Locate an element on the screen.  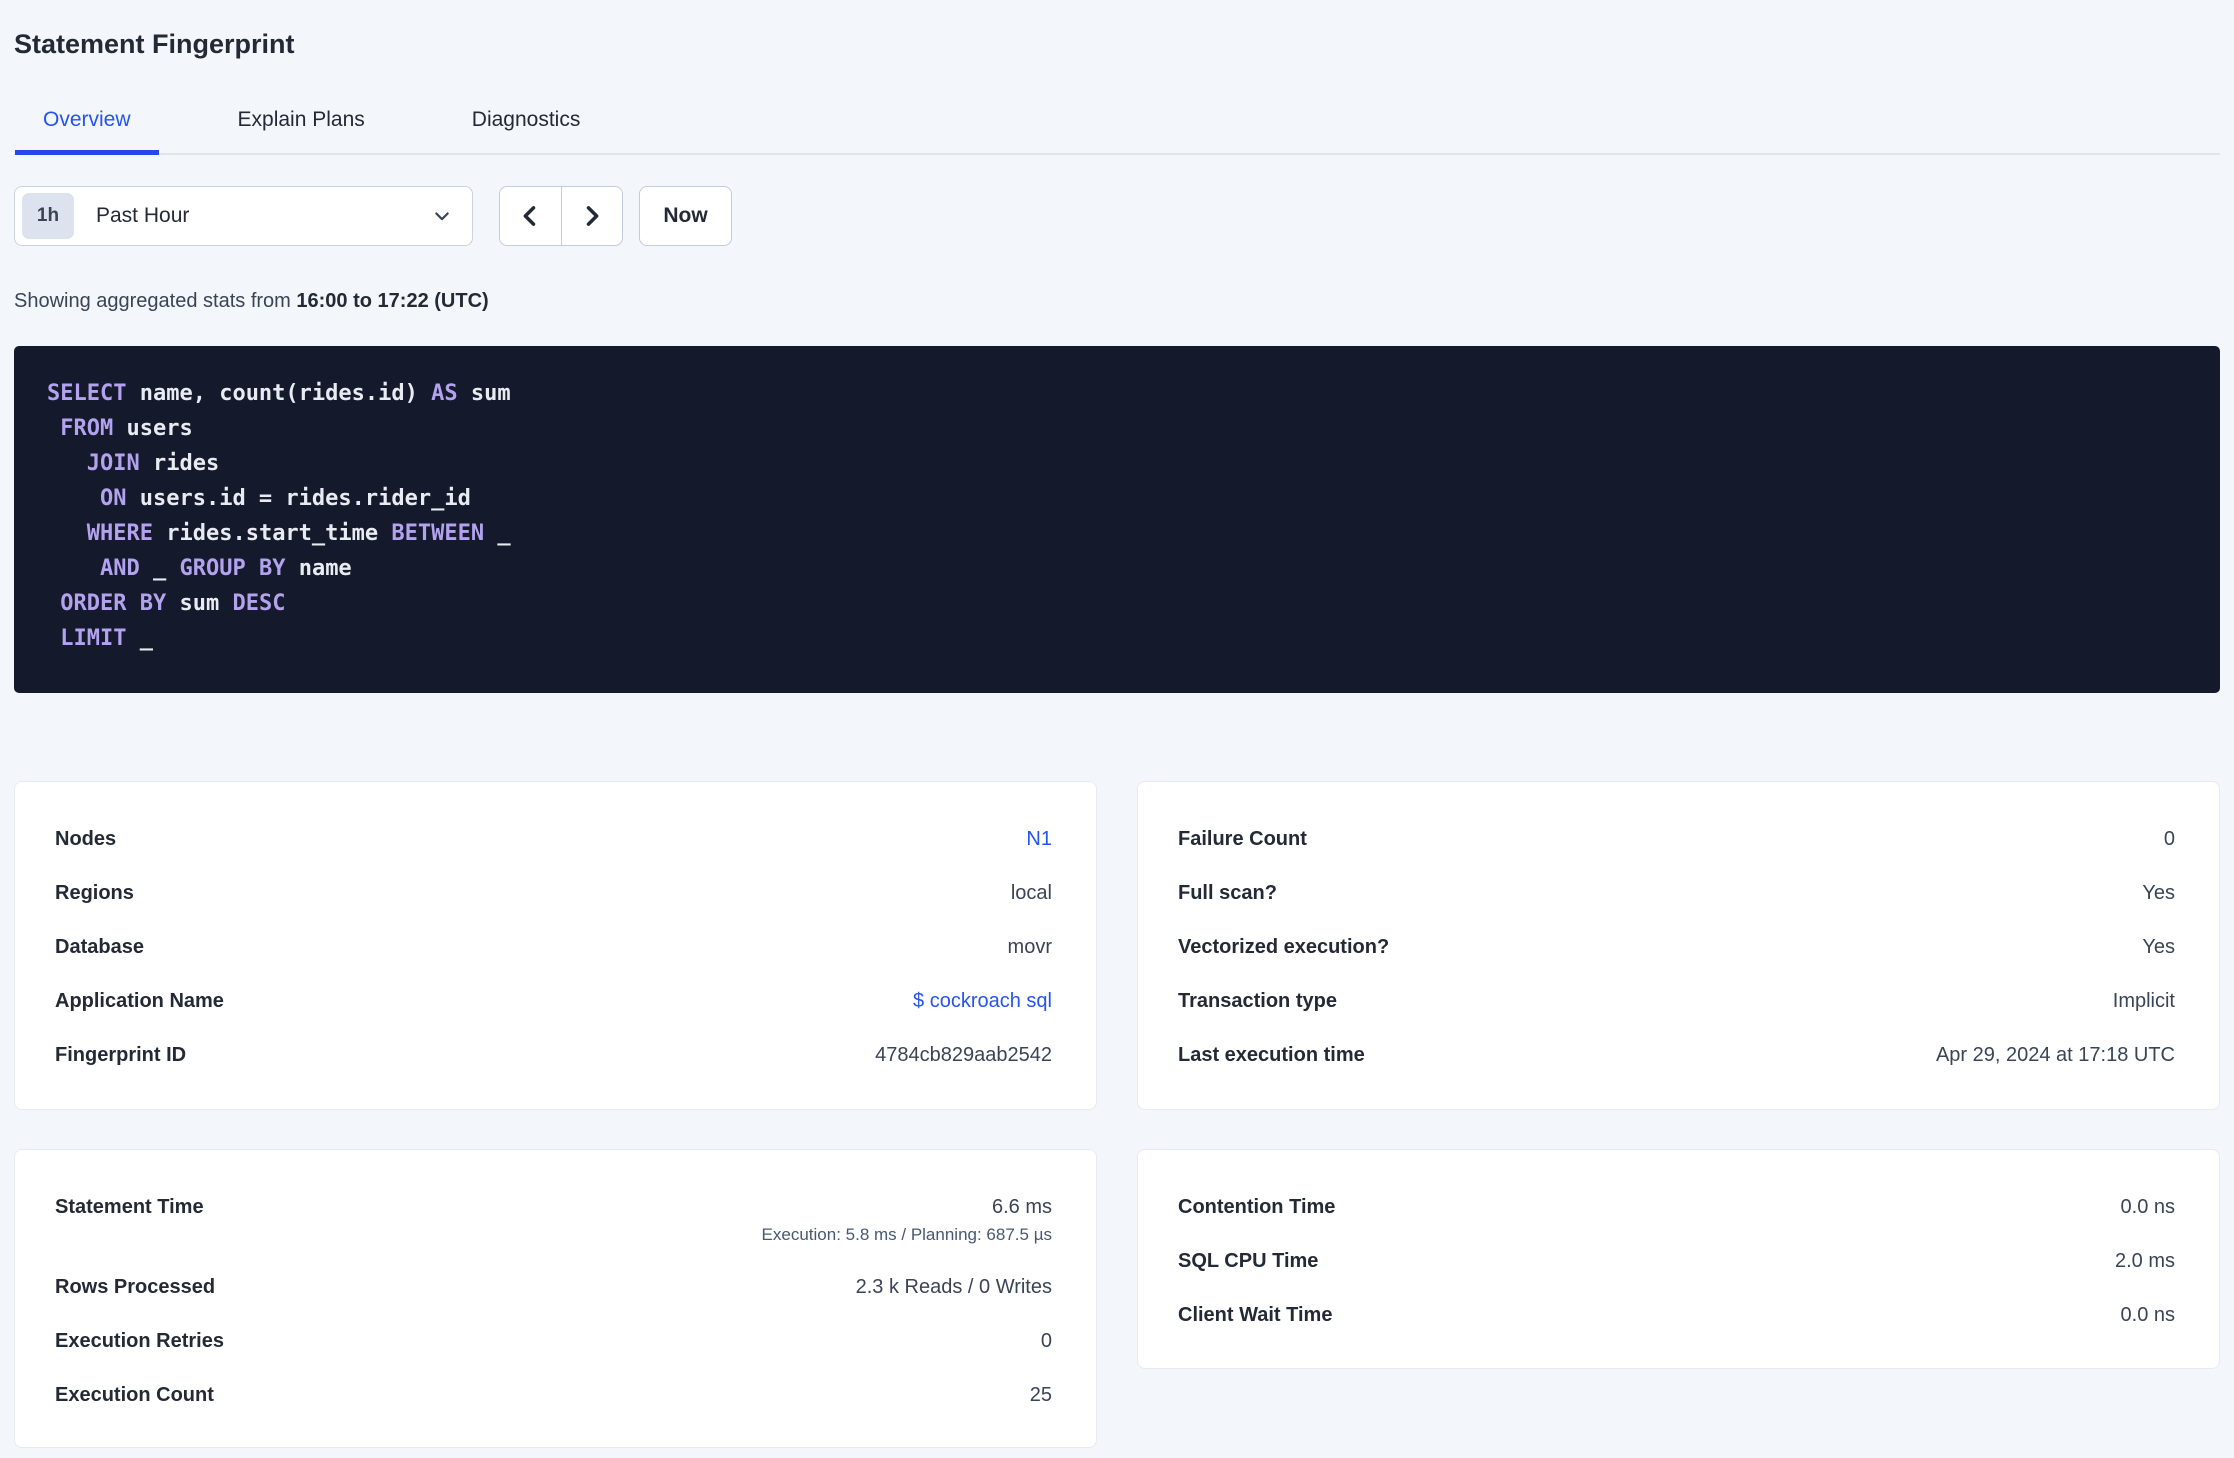
tab-explain-plans-label: Explain Plans is located at coordinates (301, 119).